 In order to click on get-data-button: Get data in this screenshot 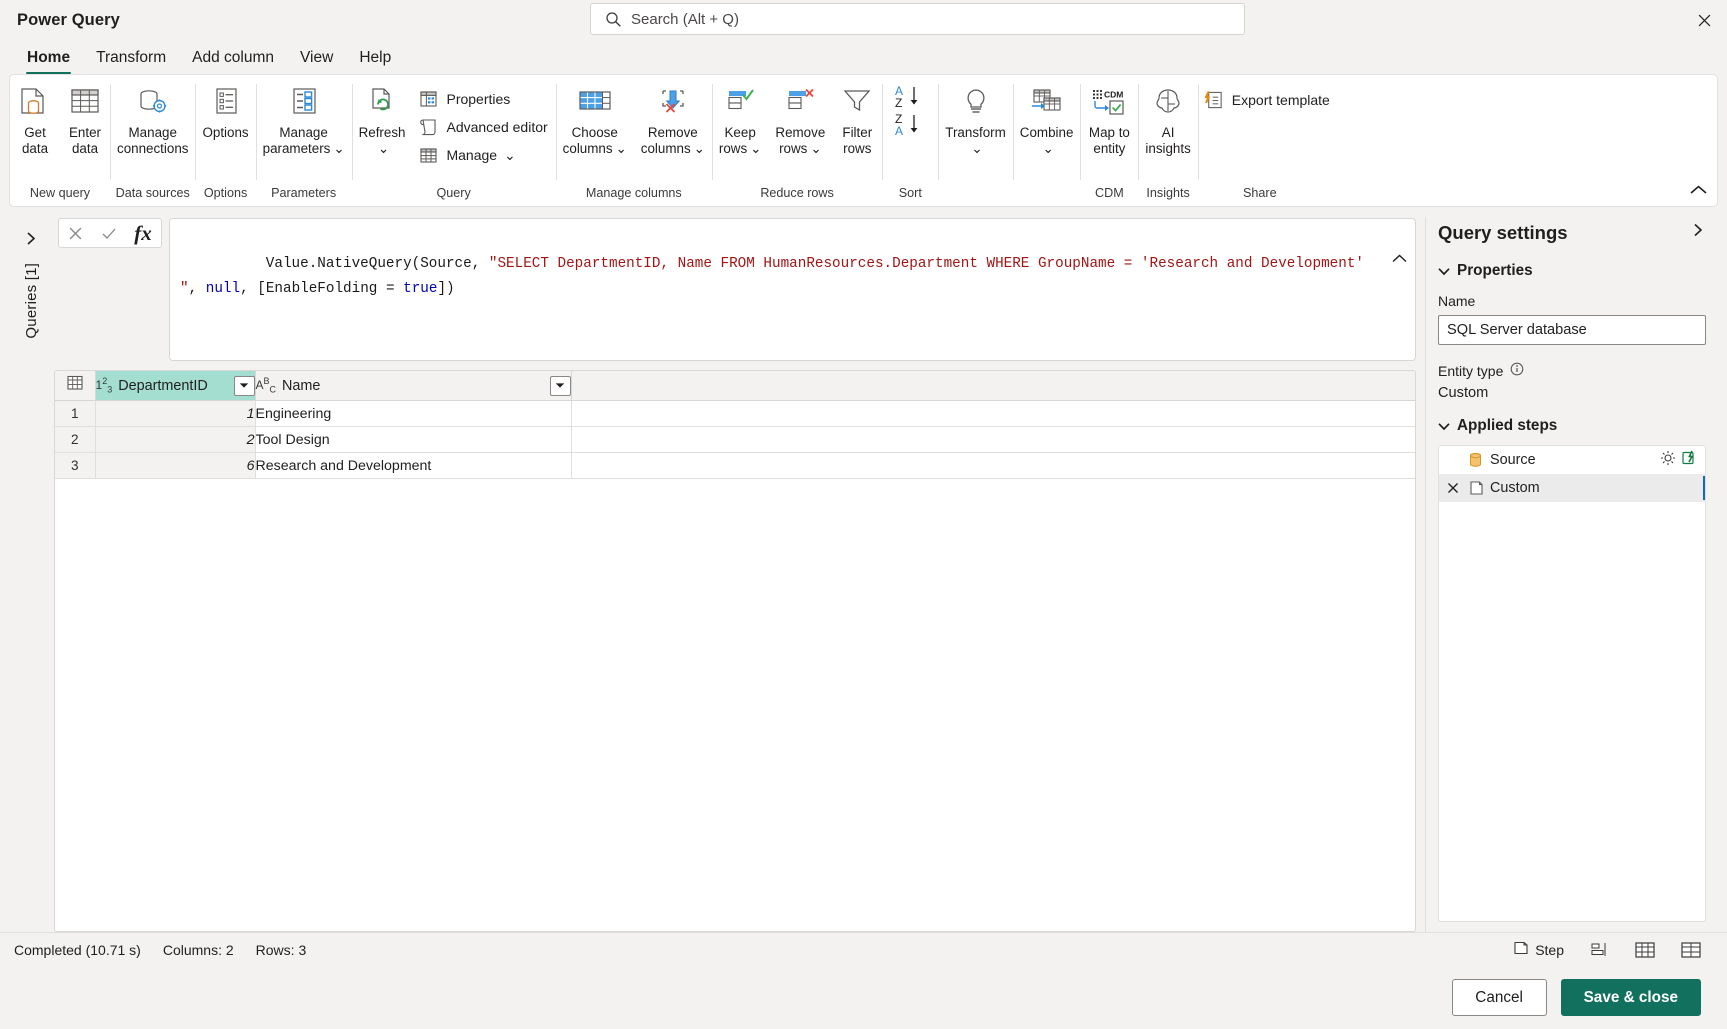, I will do `click(35, 119)`.